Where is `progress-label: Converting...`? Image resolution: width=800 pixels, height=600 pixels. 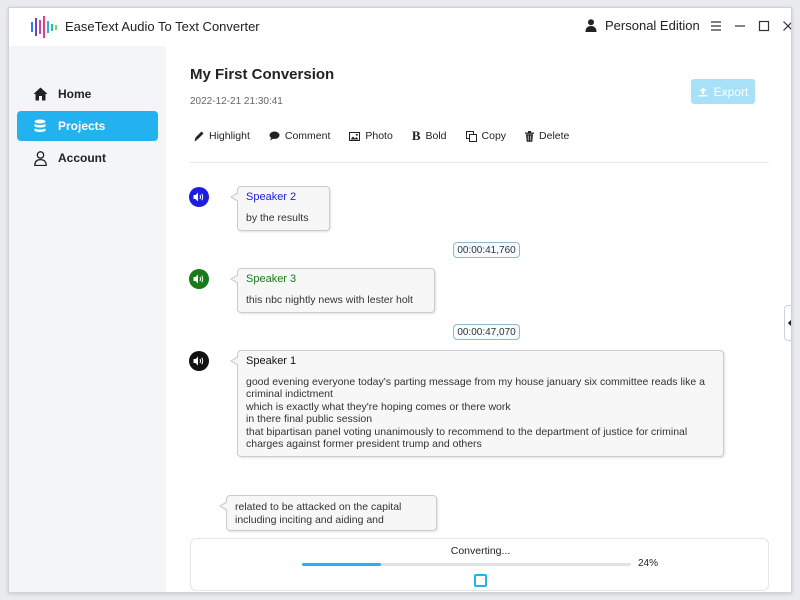
progress-label: Converting... is located at coordinates (480, 551).